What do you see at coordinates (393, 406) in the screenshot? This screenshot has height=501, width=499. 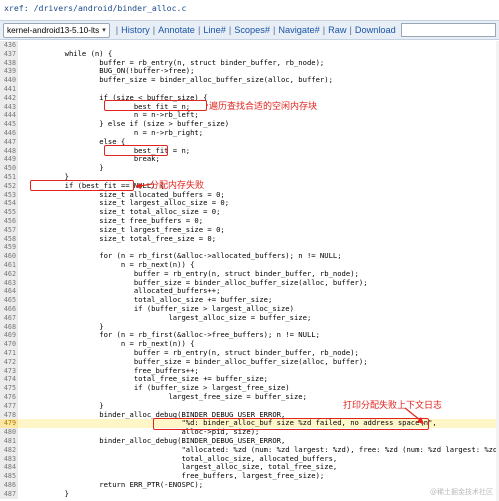 I see `annotation-error-log: 打印分配失败上下文日志` at bounding box center [393, 406].